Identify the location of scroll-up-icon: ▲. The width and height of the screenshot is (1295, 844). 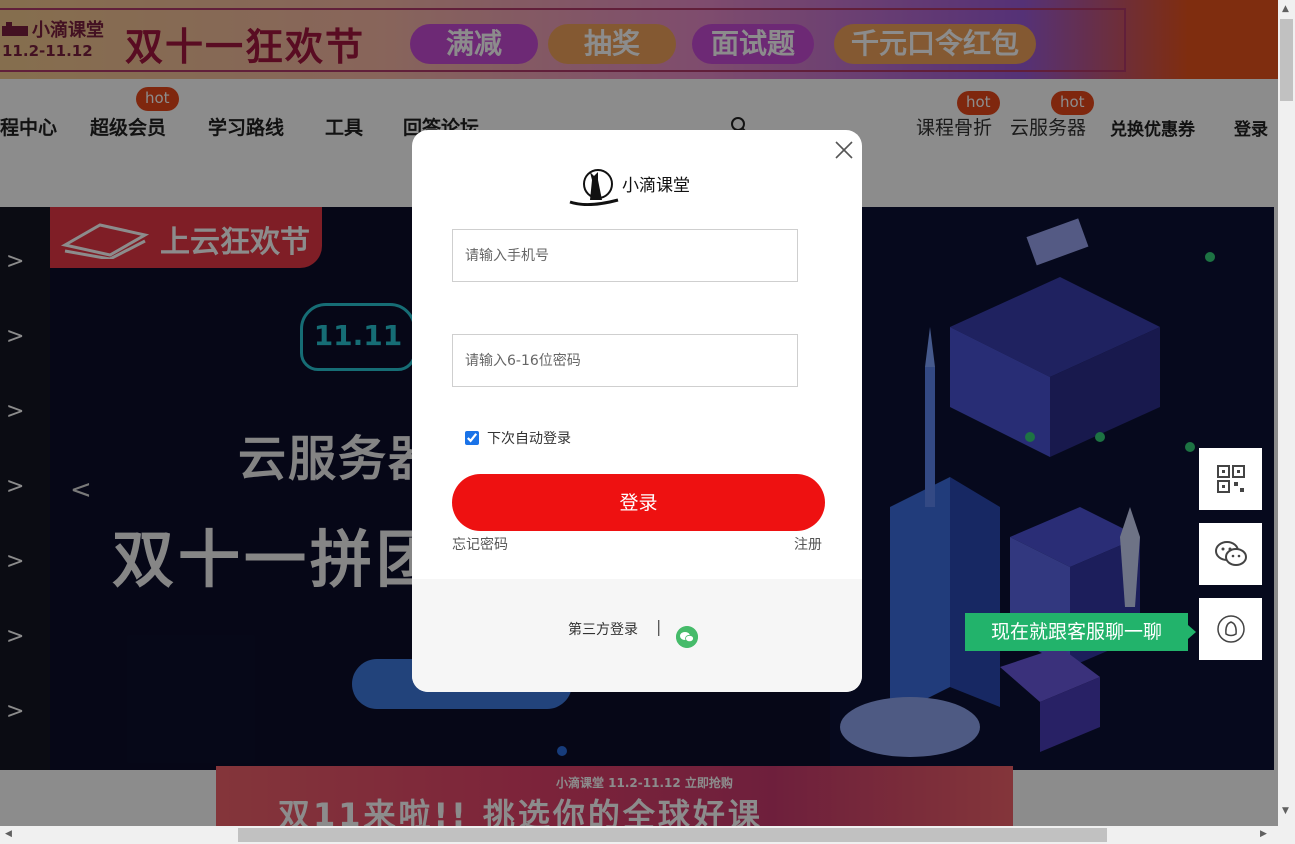
(1285, 9).